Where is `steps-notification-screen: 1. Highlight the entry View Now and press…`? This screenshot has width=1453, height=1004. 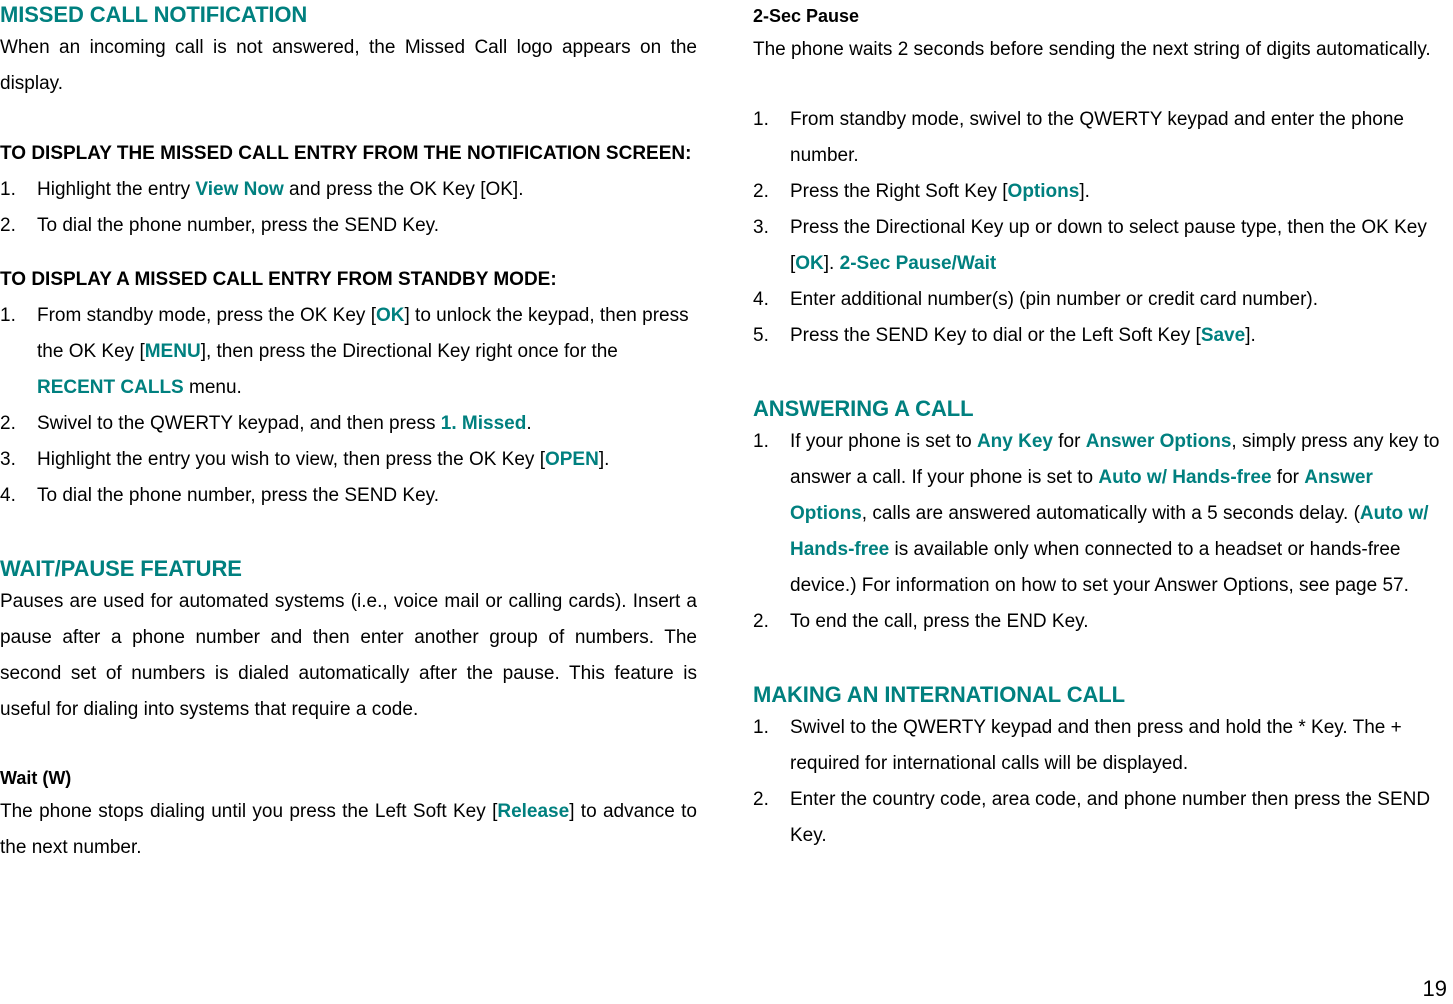 steps-notification-screen: 1. Highlight the entry View Now and press… is located at coordinates (348, 208).